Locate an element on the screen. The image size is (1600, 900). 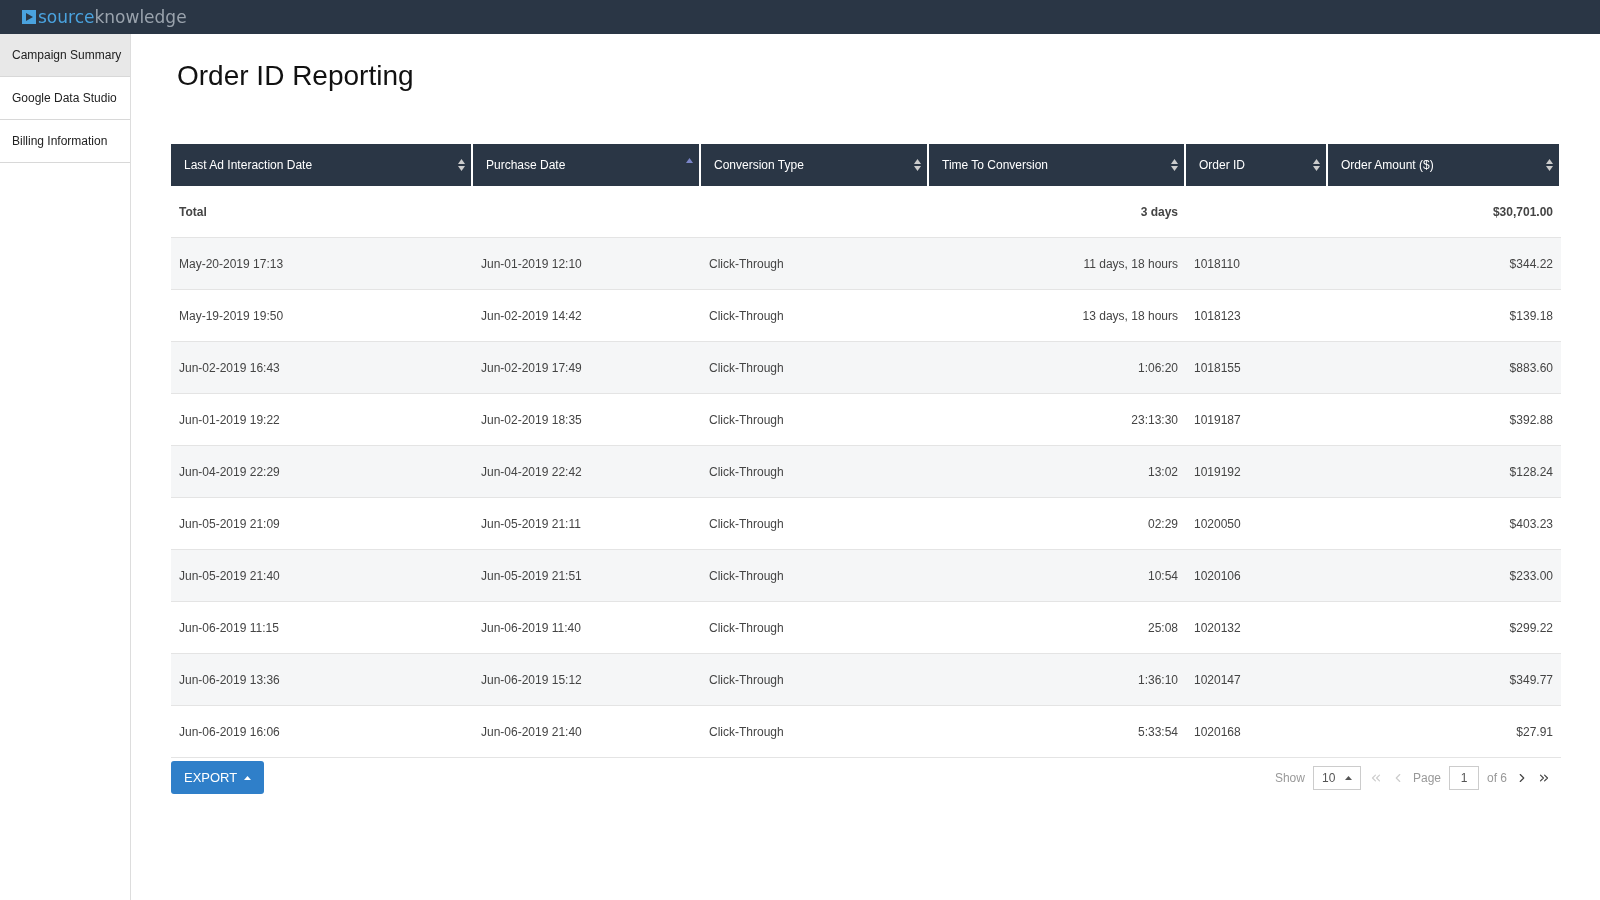
column-header: Order Amount ($) is located at coordinates (1444, 165).